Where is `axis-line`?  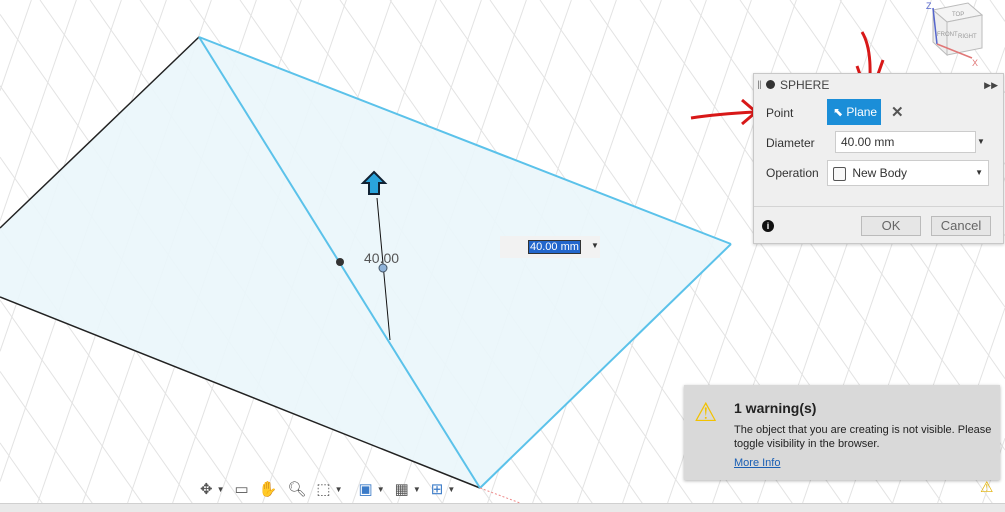
axis-line is located at coordinates (500, 495).